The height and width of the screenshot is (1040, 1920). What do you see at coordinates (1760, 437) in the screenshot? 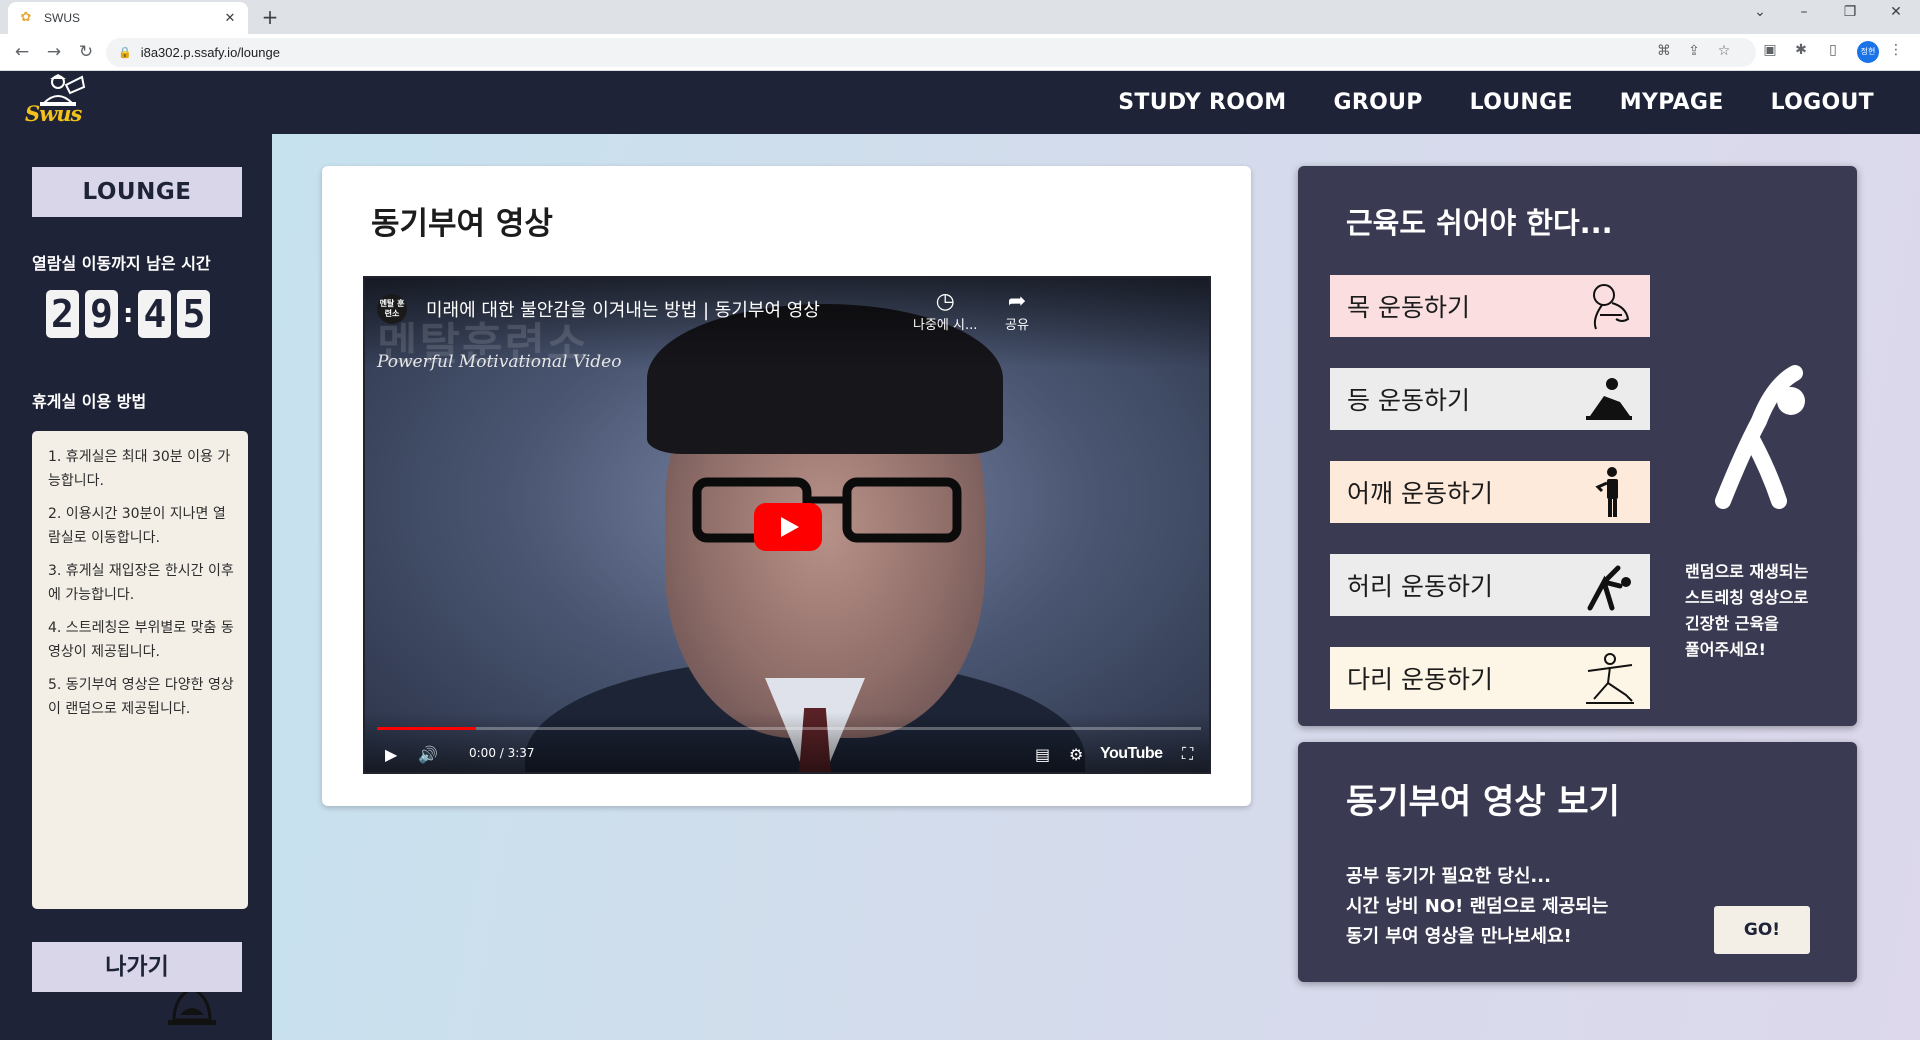
I see `stretching-person-icon` at bounding box center [1760, 437].